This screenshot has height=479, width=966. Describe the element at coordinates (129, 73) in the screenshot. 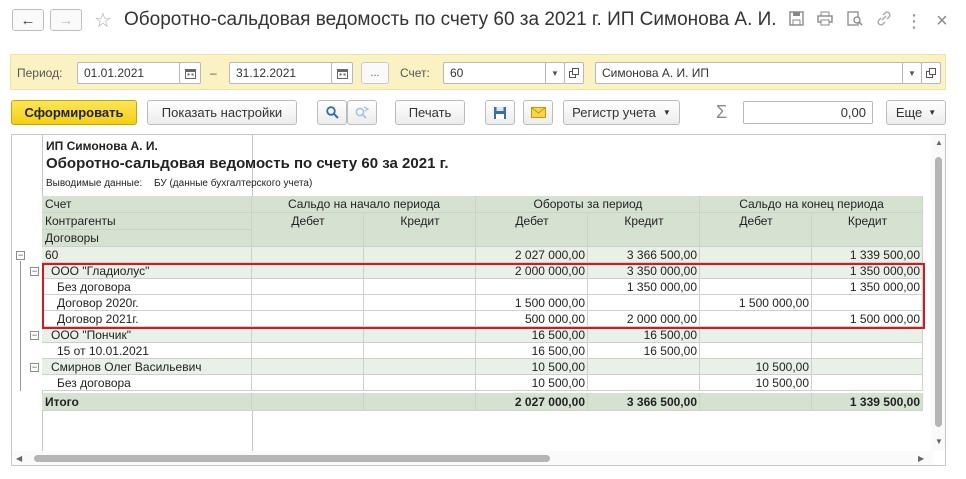

I see `date-from-field: 01.01.2021` at that location.